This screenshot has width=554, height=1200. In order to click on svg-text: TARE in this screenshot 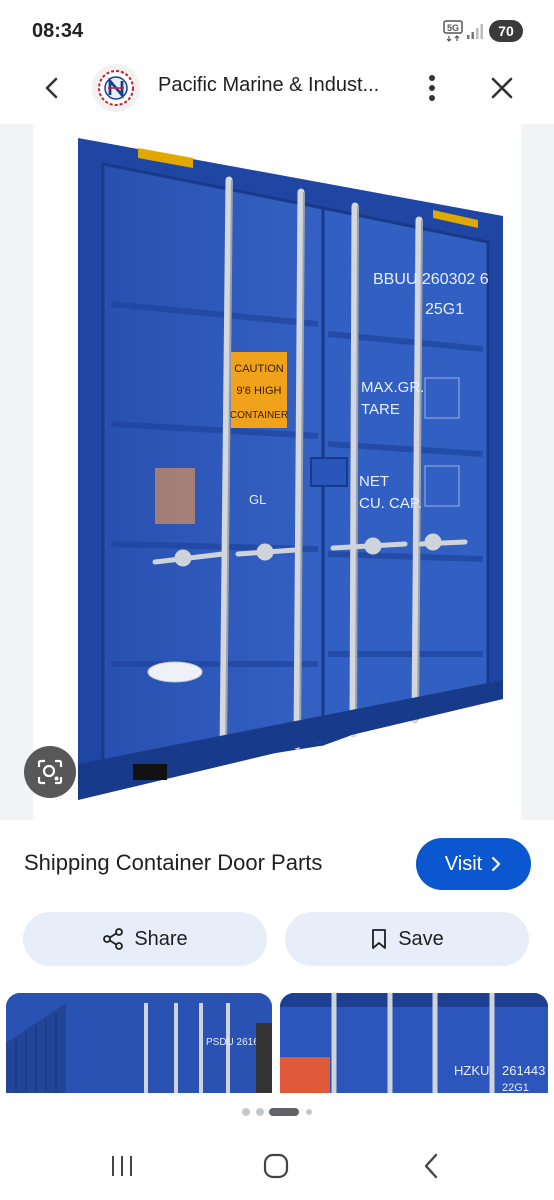, I will do `click(380, 409)`.